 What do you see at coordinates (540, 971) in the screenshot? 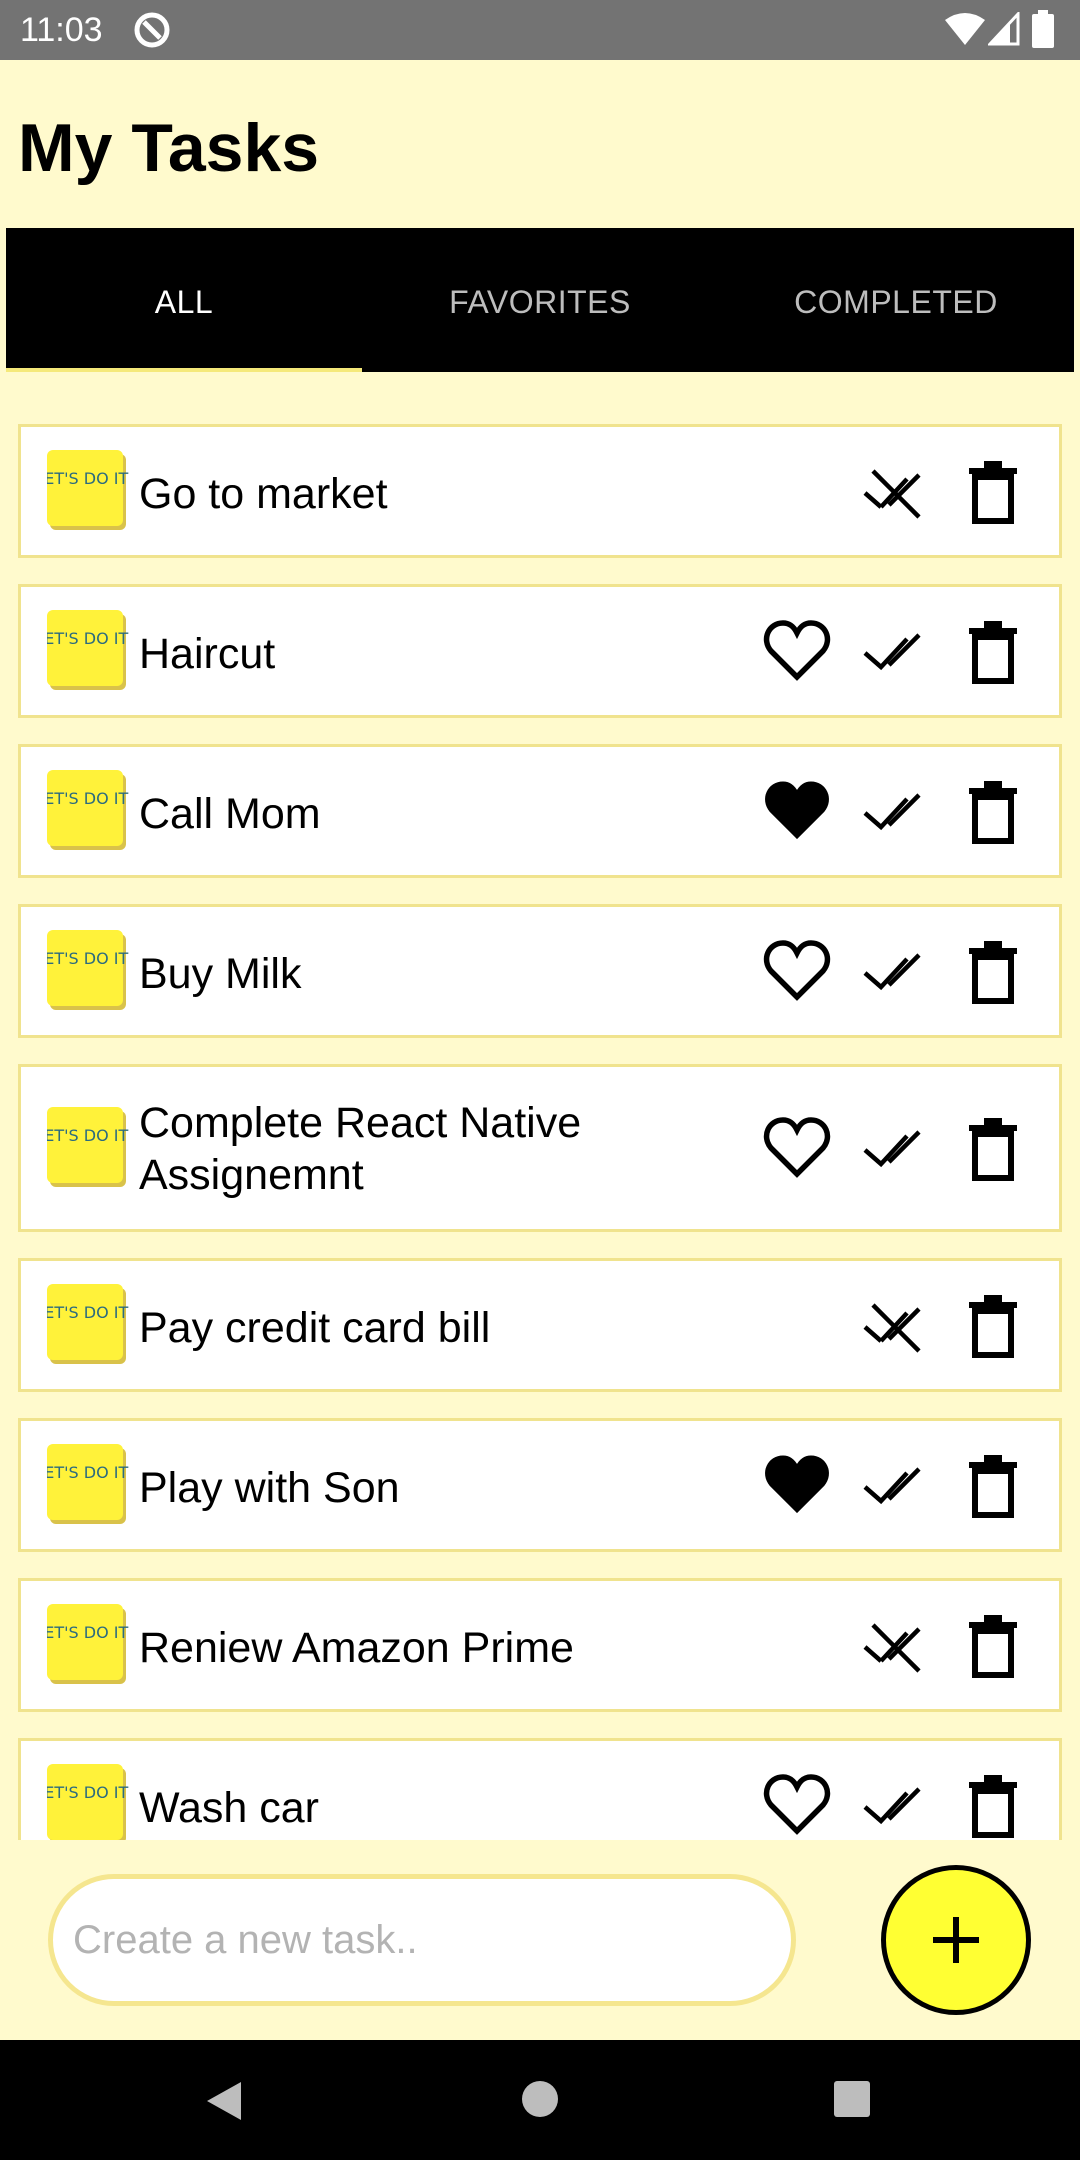
I see `task-item: LET'S DO IT! Buy Milk` at bounding box center [540, 971].